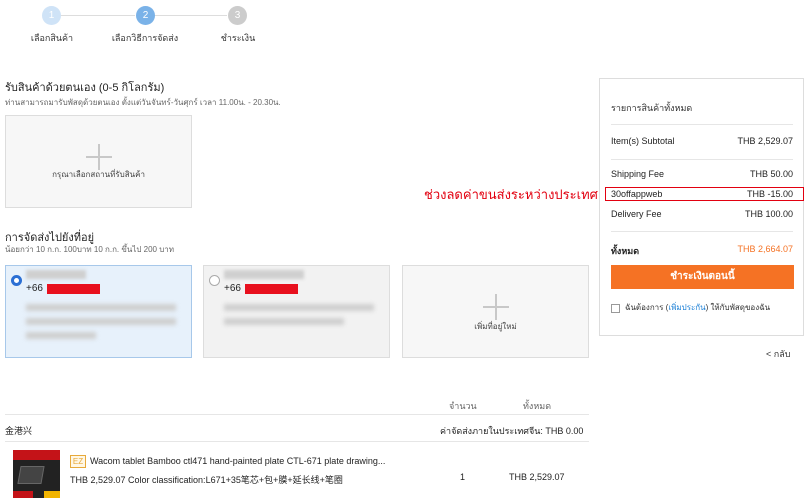 This screenshot has width=804, height=502. What do you see at coordinates (771, 174) in the screenshot?
I see `shipping-fee-value: THB 50.00` at bounding box center [771, 174].